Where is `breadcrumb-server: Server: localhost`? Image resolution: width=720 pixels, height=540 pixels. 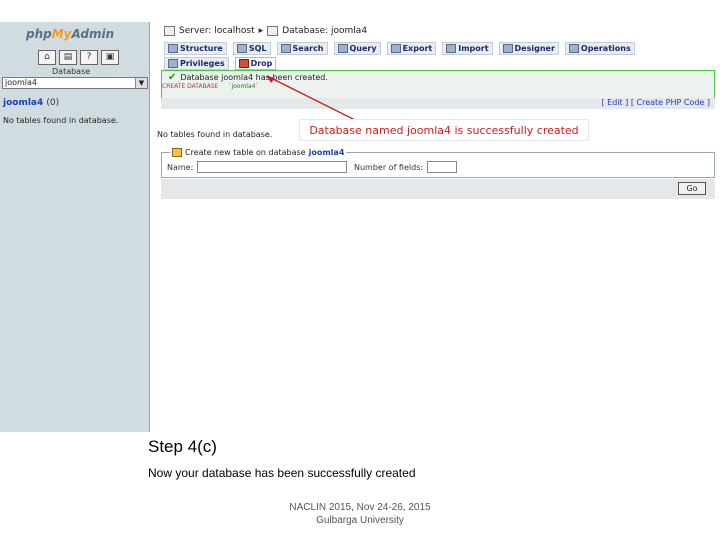
breadcrumb-server: Server: localhost is located at coordinates (217, 31).